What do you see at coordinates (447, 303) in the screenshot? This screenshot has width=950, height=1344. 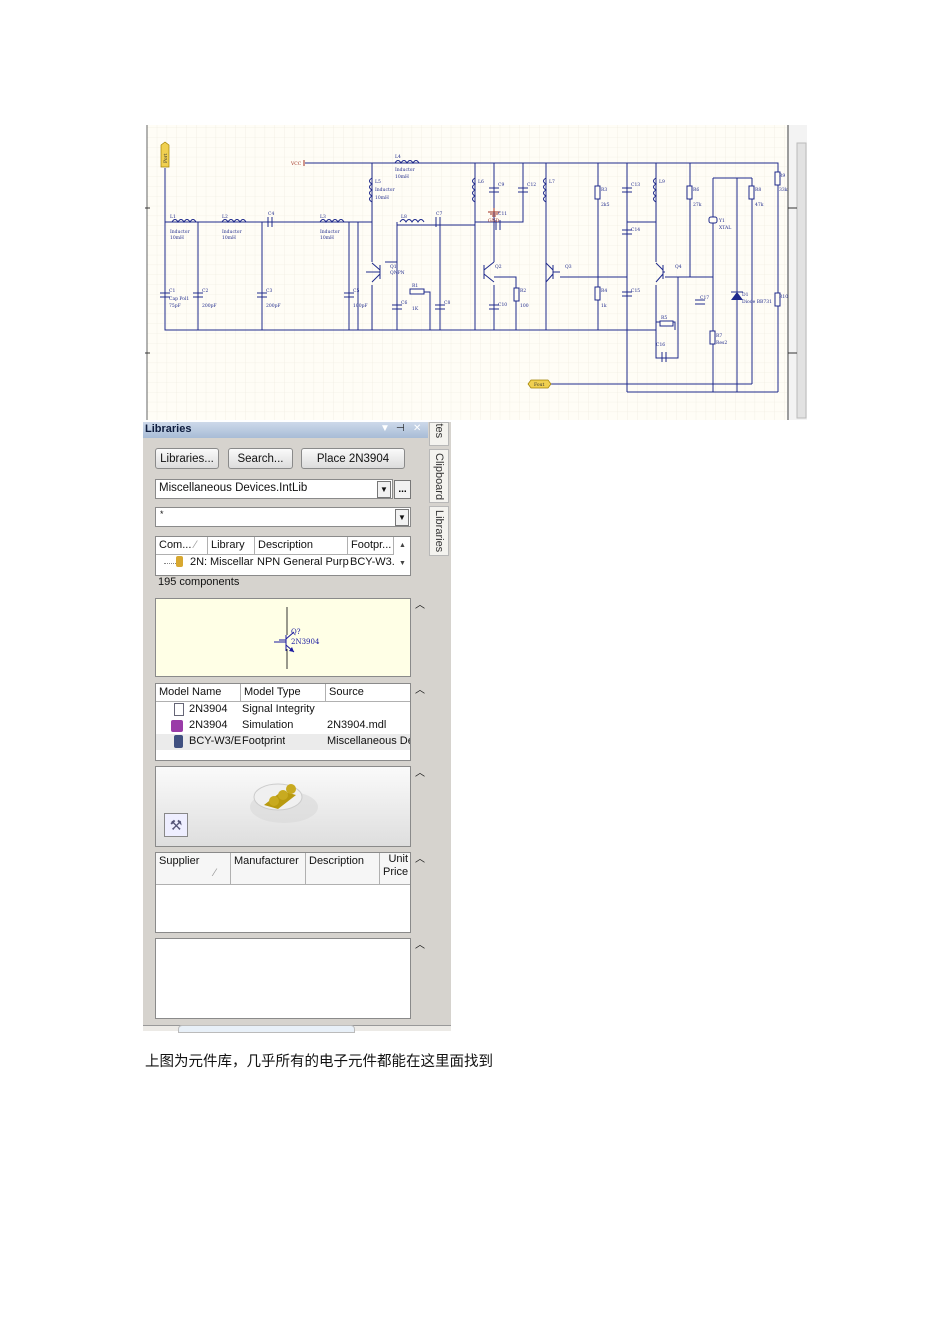 I see `svg-text: C8` at bounding box center [447, 303].